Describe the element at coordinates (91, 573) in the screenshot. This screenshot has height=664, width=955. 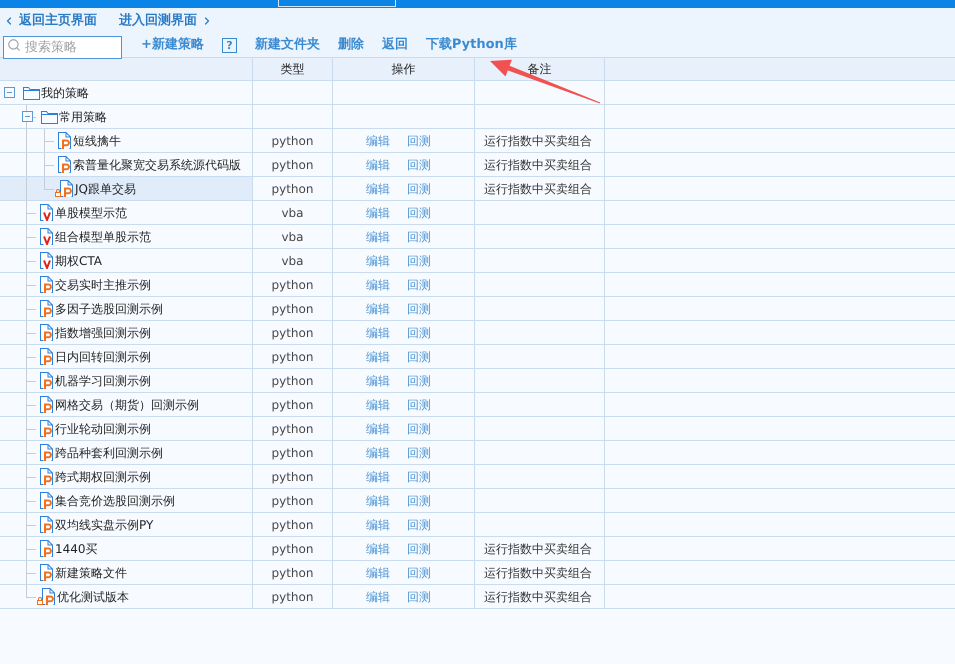
I see `tree-item-label: 新建策略文件` at that location.